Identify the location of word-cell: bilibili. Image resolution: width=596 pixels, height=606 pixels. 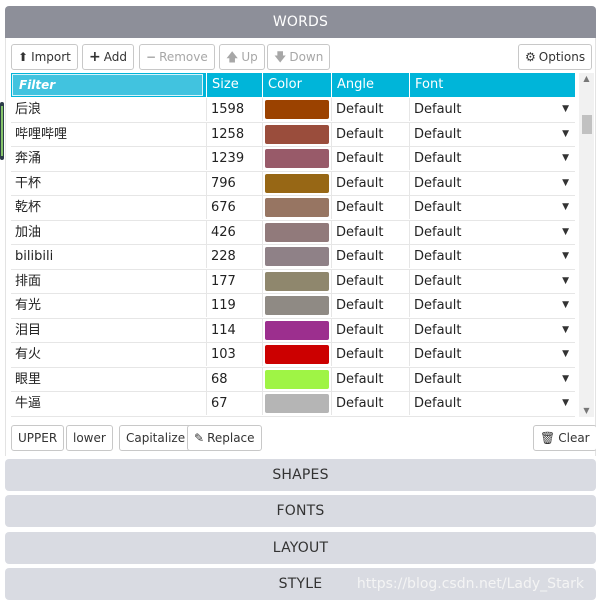
(109, 256).